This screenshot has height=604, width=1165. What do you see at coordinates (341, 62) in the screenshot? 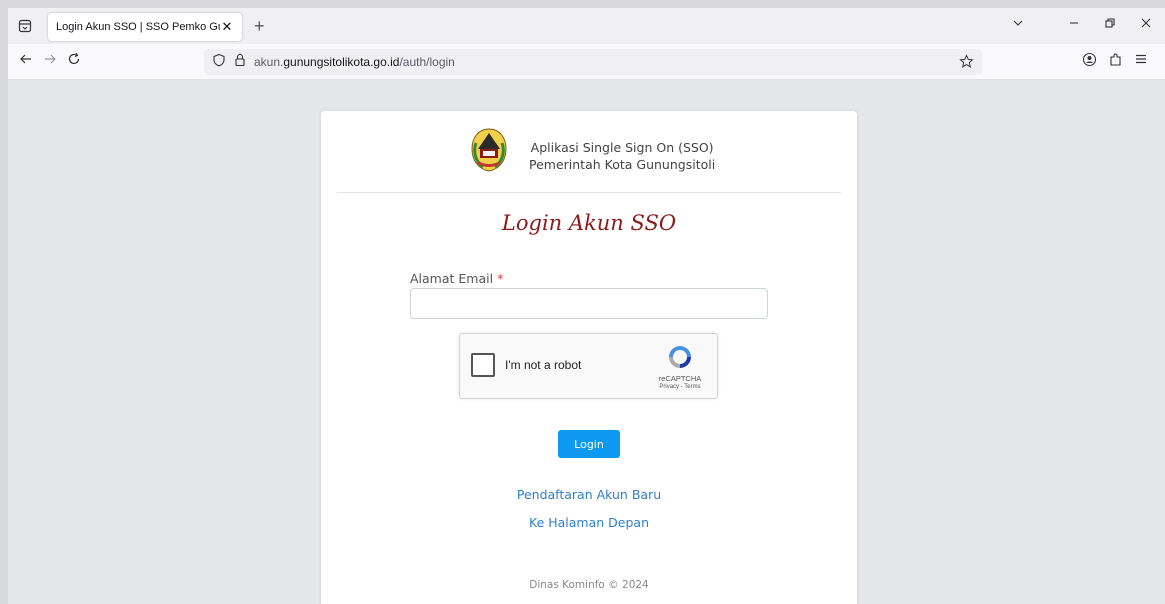
I see `url-domain: gunungsitolikota.go.id` at bounding box center [341, 62].